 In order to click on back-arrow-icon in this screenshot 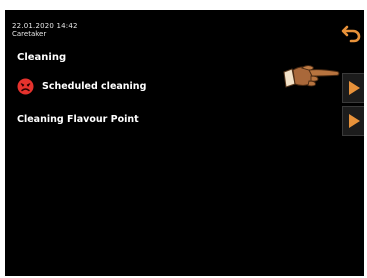, I will do `click(351, 34)`.